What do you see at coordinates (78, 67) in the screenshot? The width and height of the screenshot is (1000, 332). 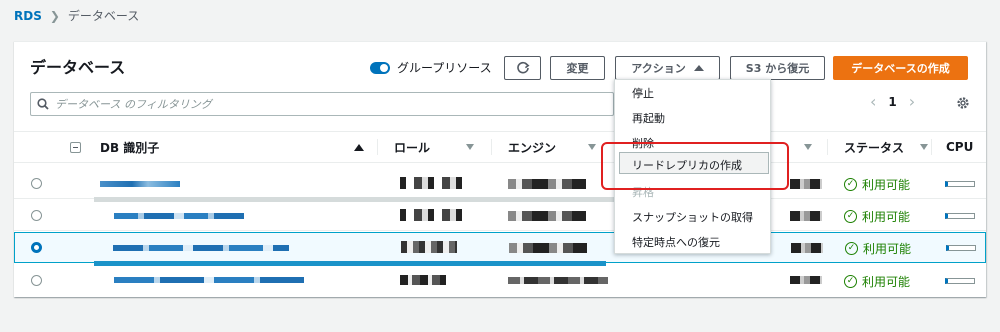 I see `page-title: データベース` at bounding box center [78, 67].